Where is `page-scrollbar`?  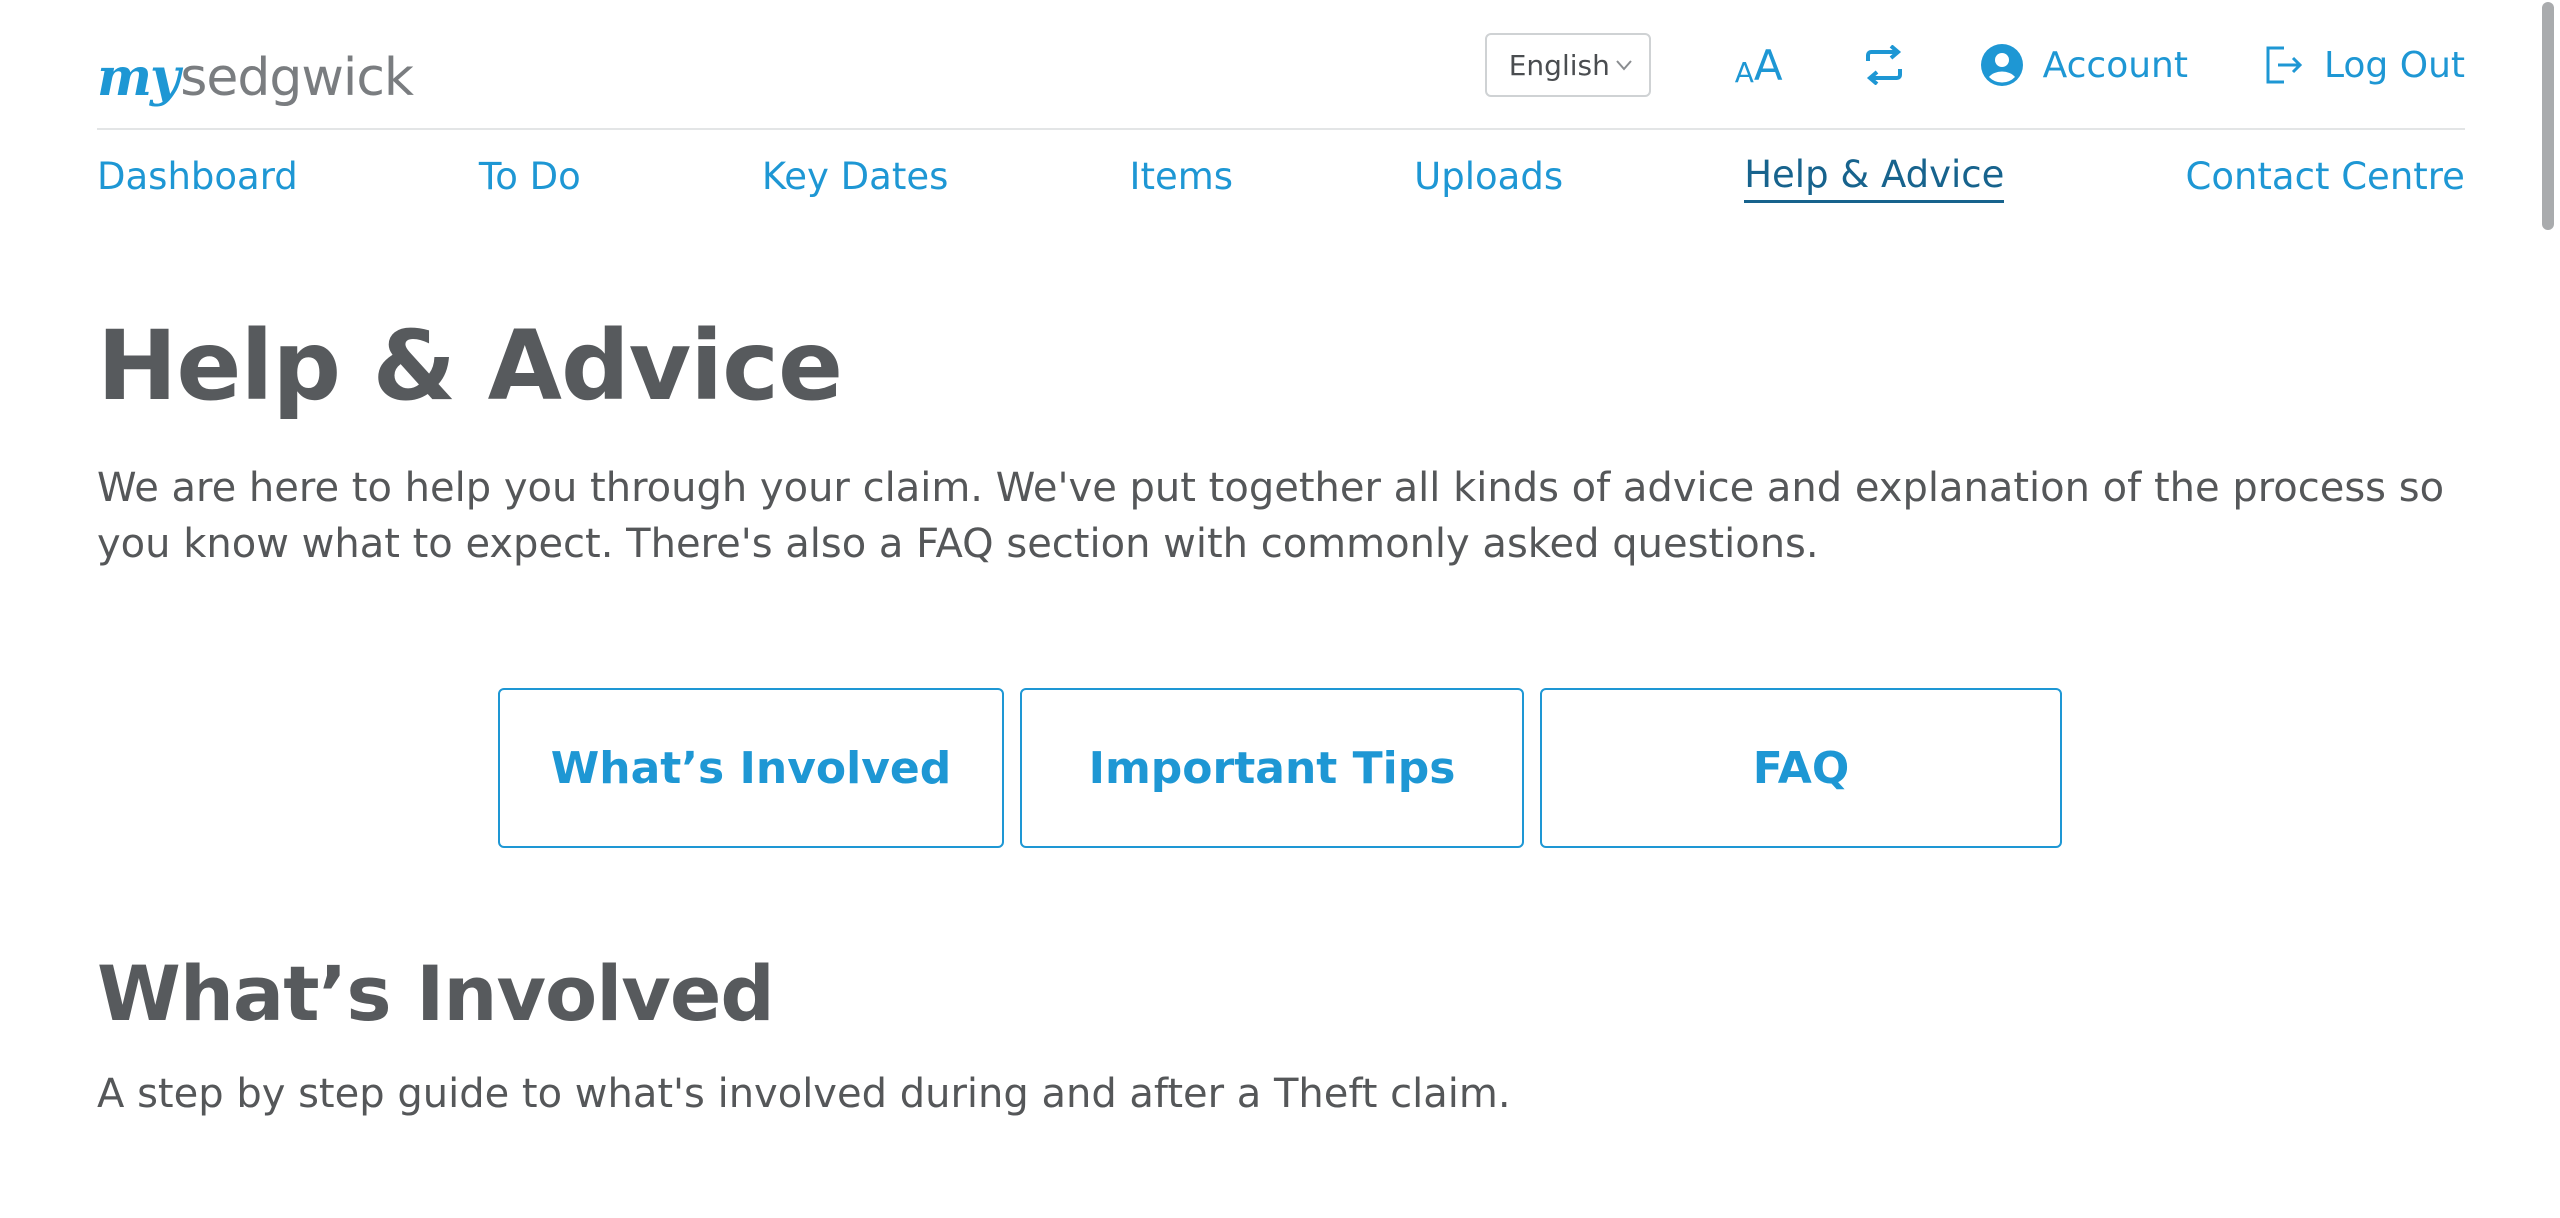
page-scrollbar is located at coordinates (2548, 609).